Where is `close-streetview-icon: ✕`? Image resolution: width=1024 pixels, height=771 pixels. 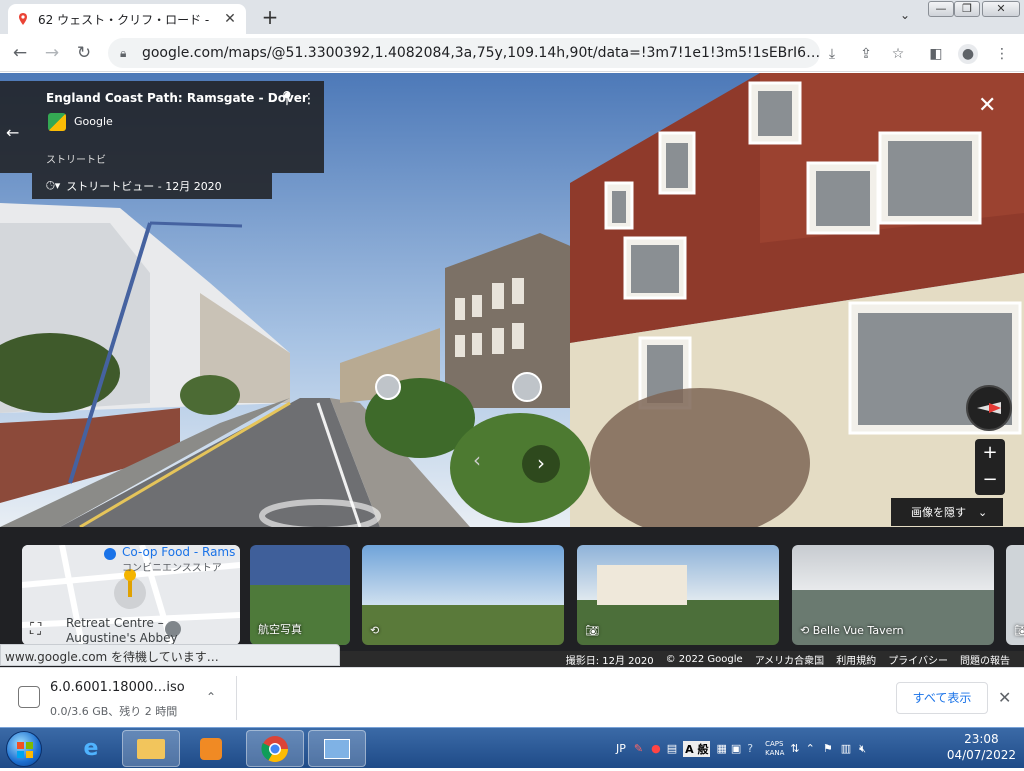
close-streetview-icon: ✕ is located at coordinates (987, 105).